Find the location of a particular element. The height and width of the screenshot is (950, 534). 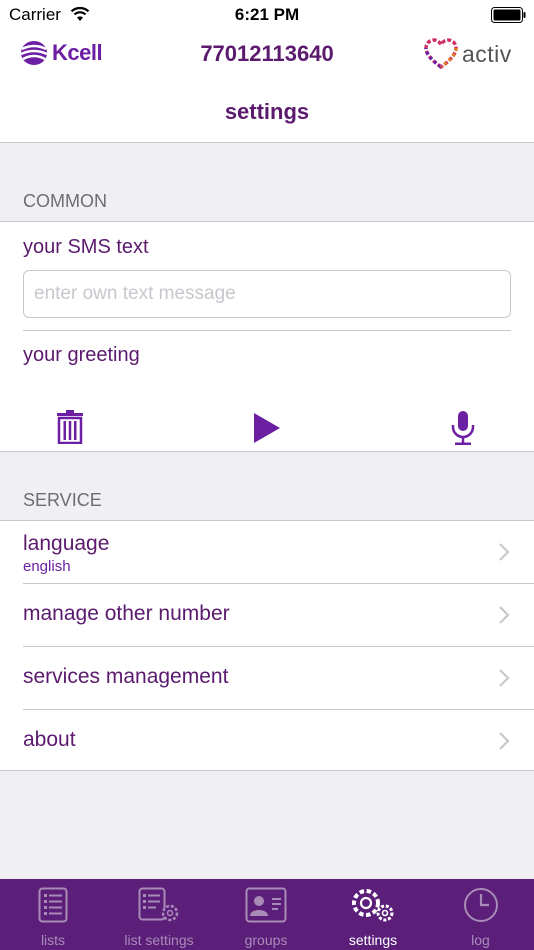

service-row-services-management: services management is located at coordinates (267, 678).